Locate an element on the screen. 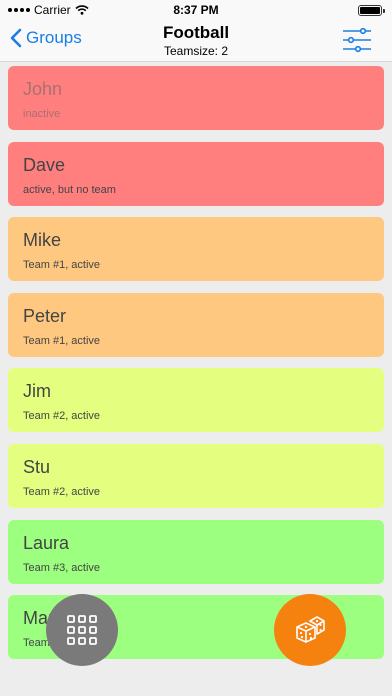 This screenshot has width=392, height=696. dice-icon is located at coordinates (310, 629).